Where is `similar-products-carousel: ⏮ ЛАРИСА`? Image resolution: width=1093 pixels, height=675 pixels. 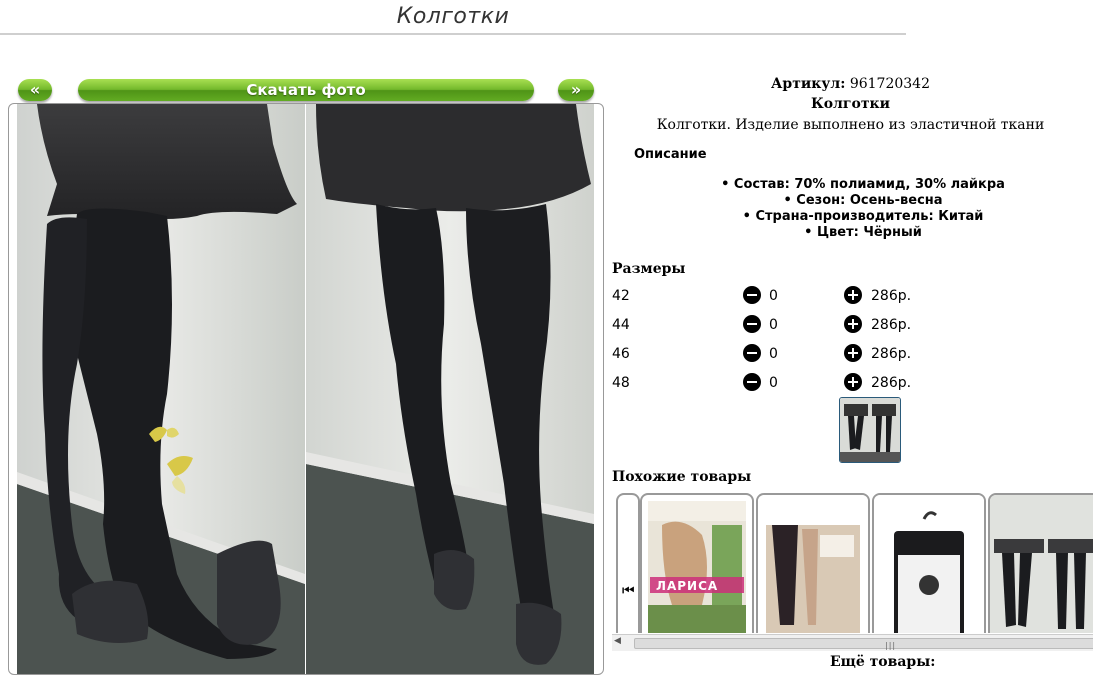
similar-products-carousel: ⏮ ЛАРИСА is located at coordinates (852, 562).